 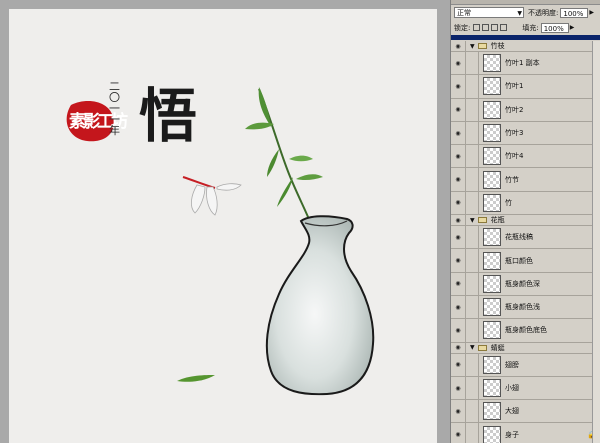 I want to click on layer-name: 竹叶3, so click(x=514, y=133).